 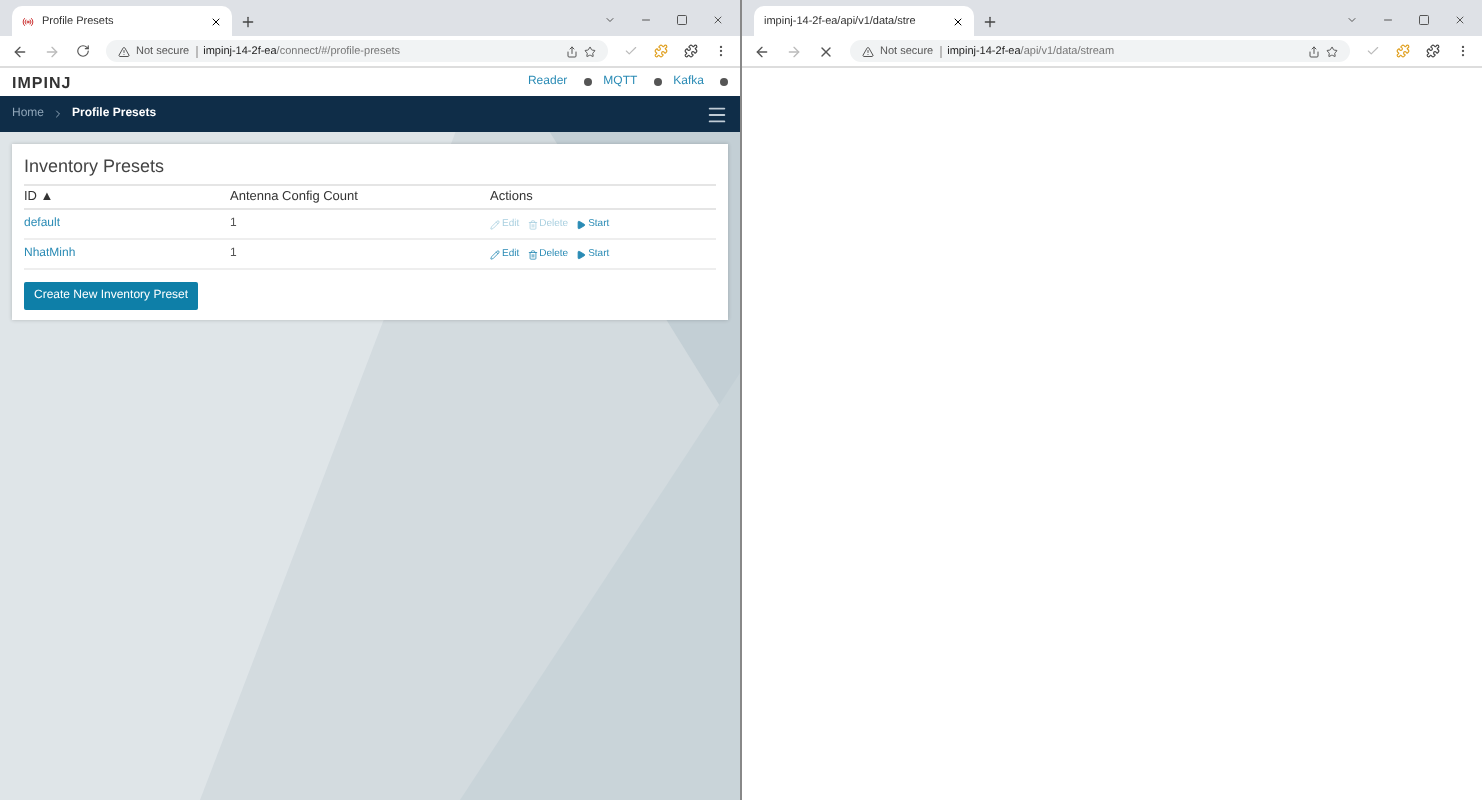 What do you see at coordinates (83, 51) in the screenshot?
I see `reload-icon` at bounding box center [83, 51].